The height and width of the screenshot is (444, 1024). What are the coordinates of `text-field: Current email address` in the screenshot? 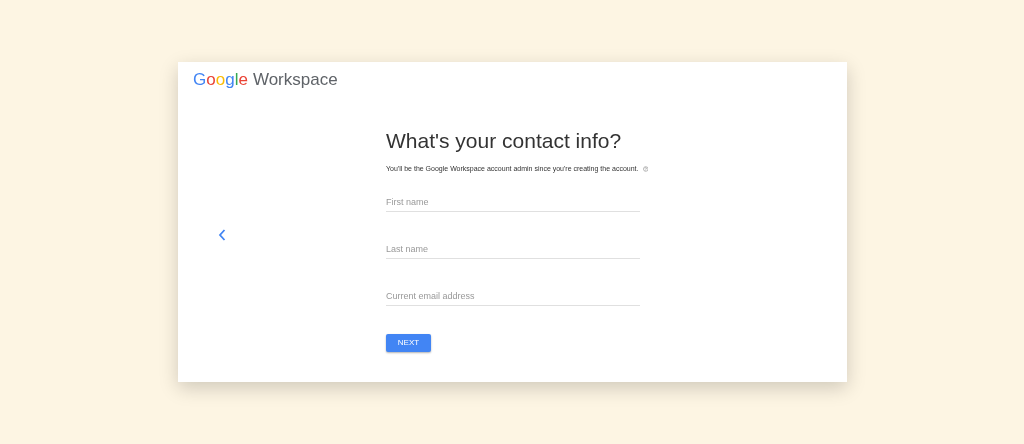 It's located at (513, 296).